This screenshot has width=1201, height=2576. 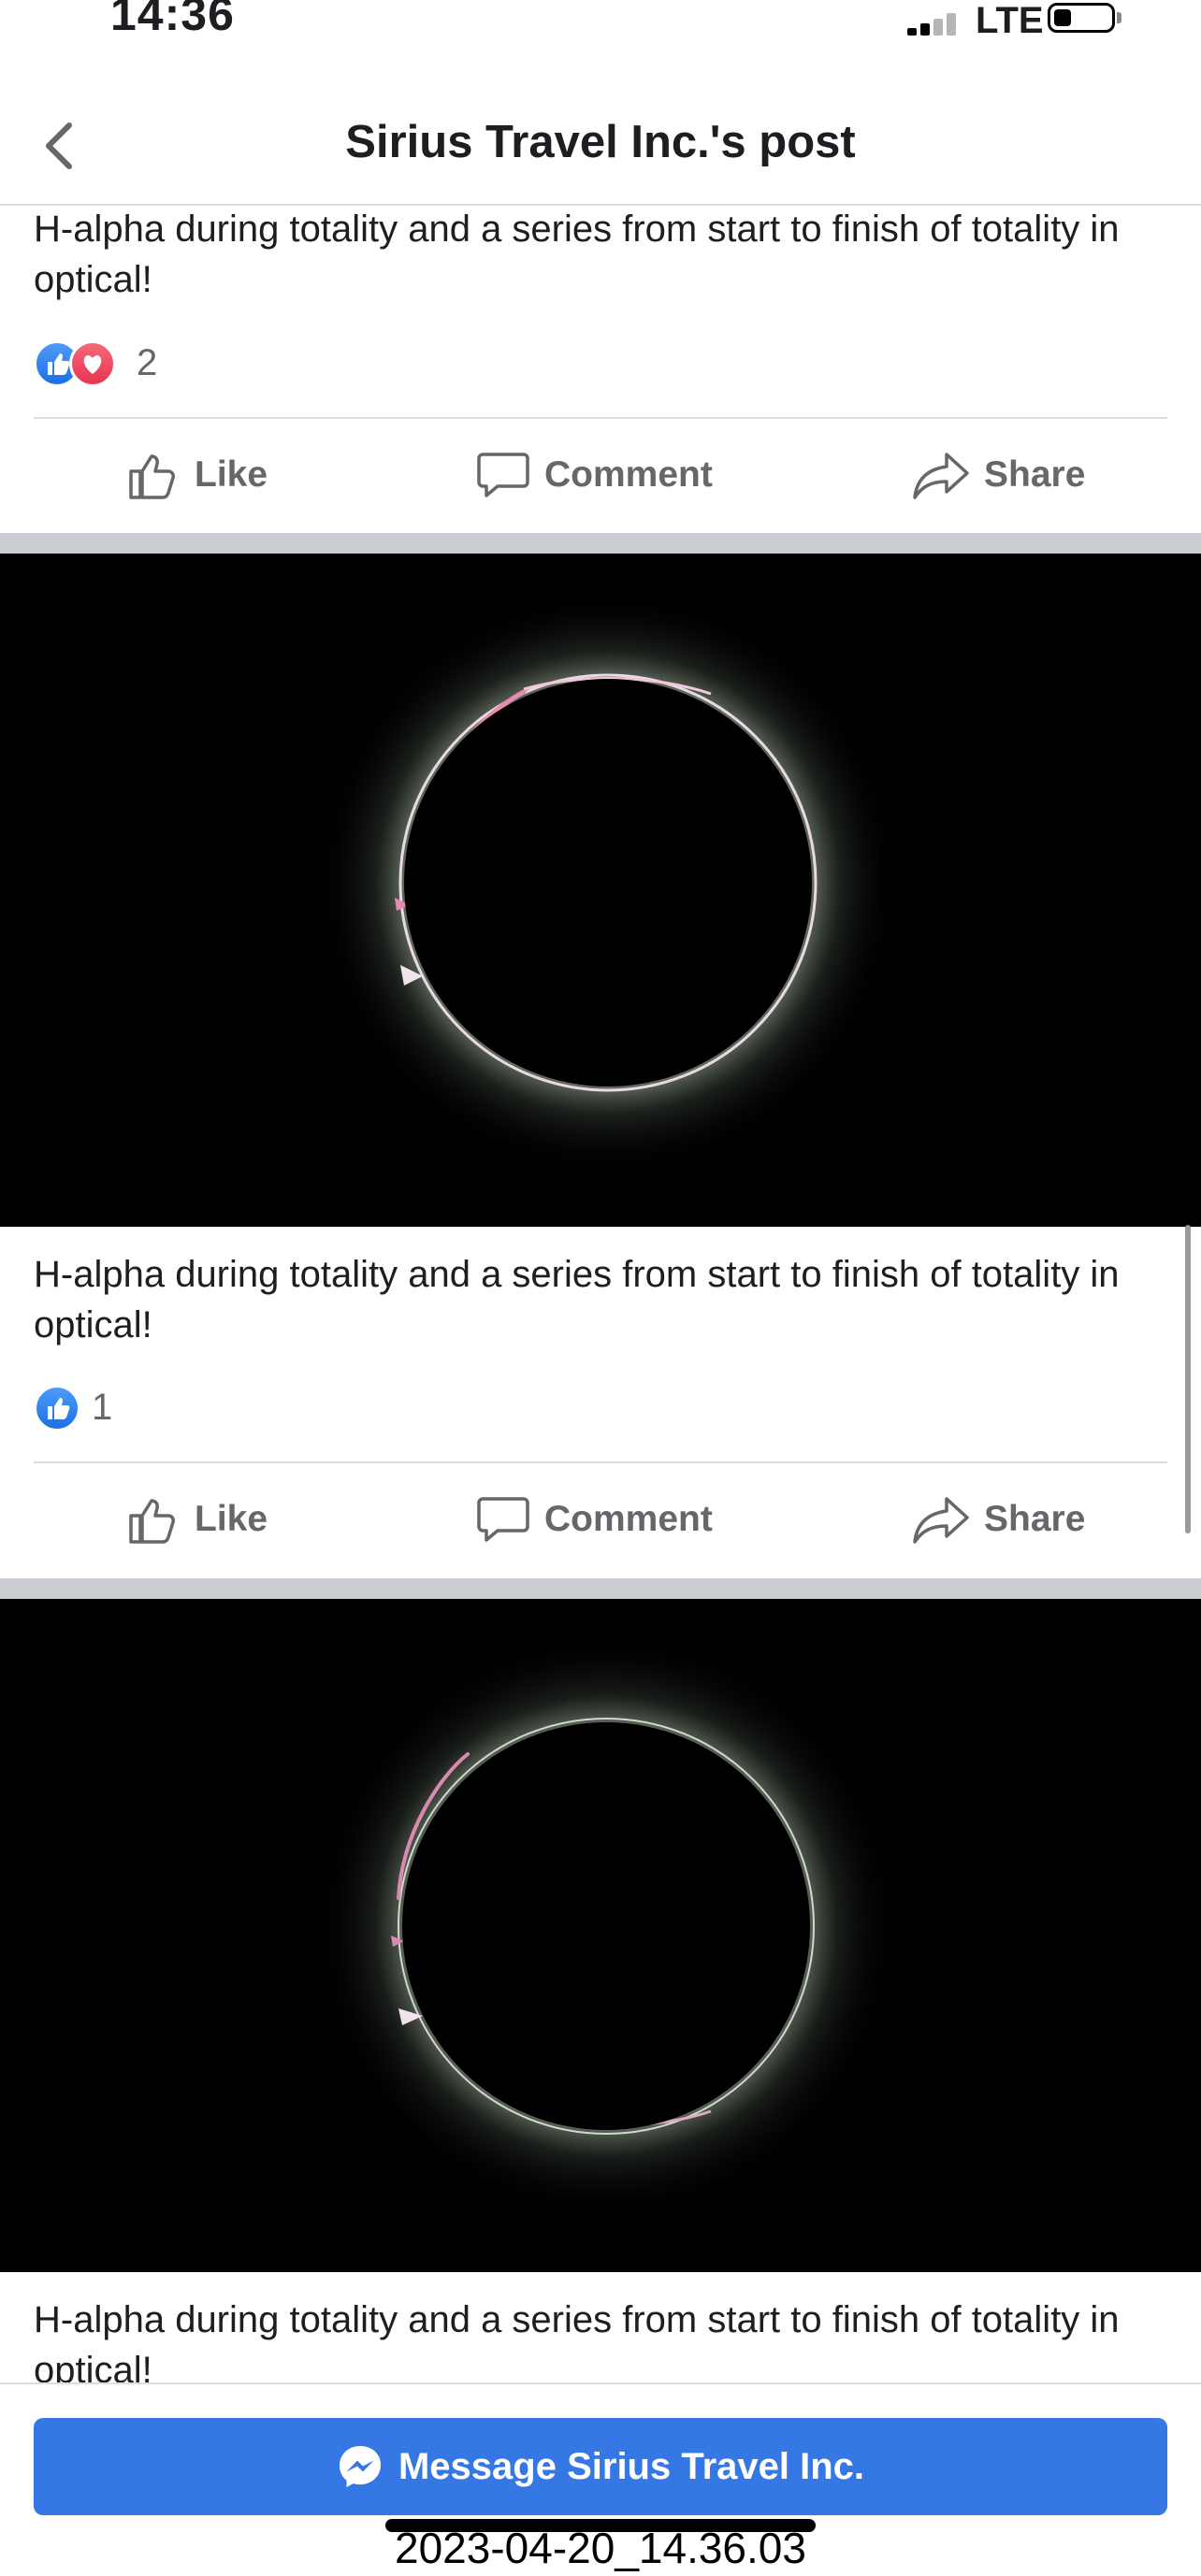 What do you see at coordinates (92, 364) in the screenshot?
I see `heart-icon` at bounding box center [92, 364].